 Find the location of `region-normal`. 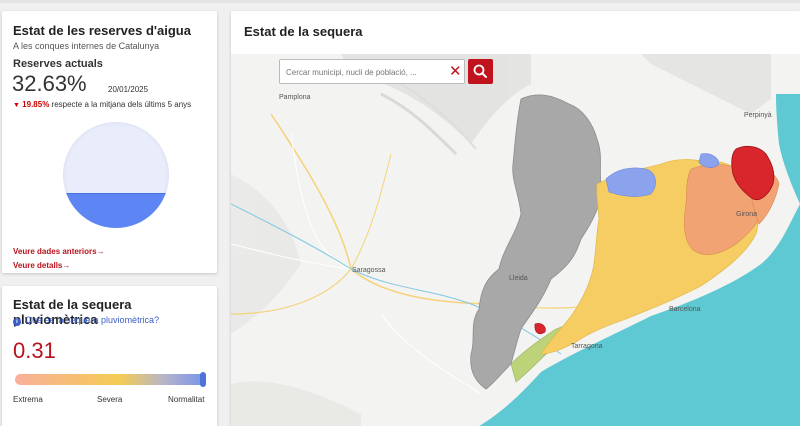

region-normal is located at coordinates (630, 182).